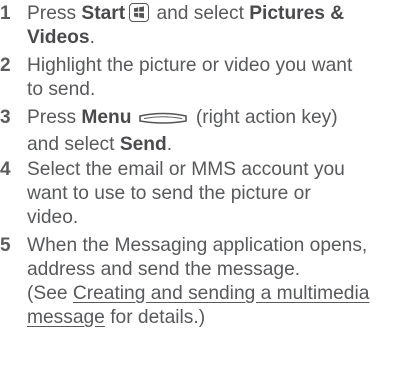 The width and height of the screenshot is (417, 373). I want to click on right-action-key-icon, so click(163, 121).